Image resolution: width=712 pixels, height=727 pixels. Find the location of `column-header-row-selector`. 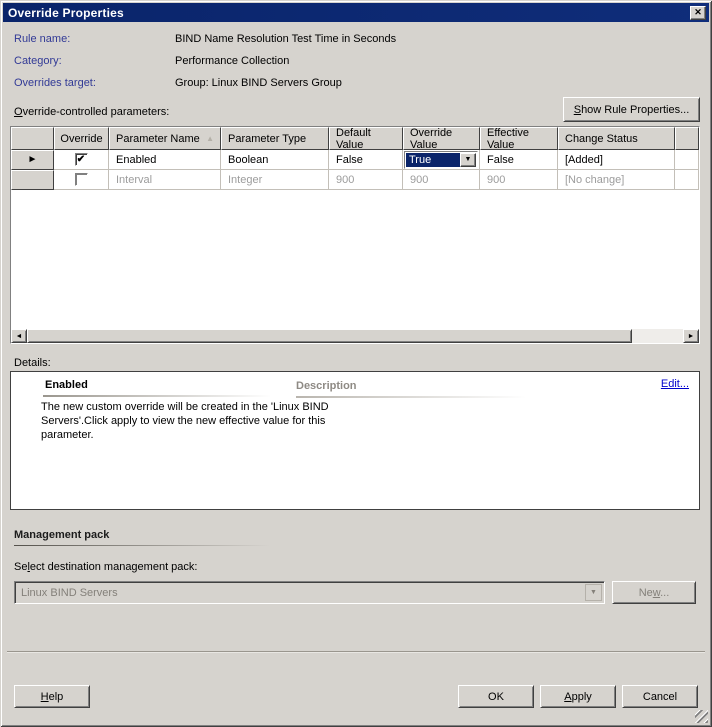

column-header-row-selector is located at coordinates (32, 138).